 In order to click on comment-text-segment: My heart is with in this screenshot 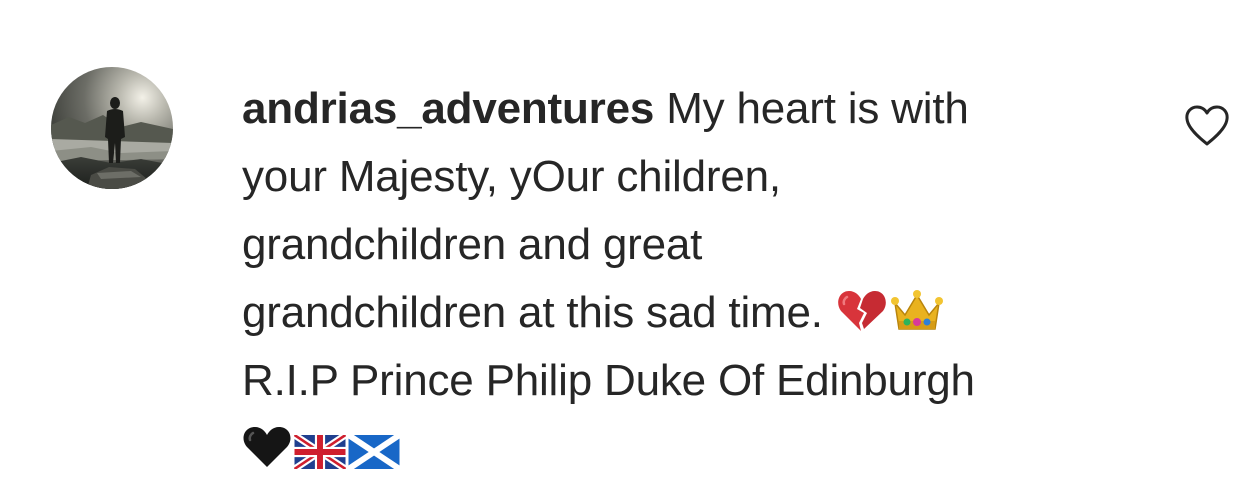, I will do `click(817, 108)`.